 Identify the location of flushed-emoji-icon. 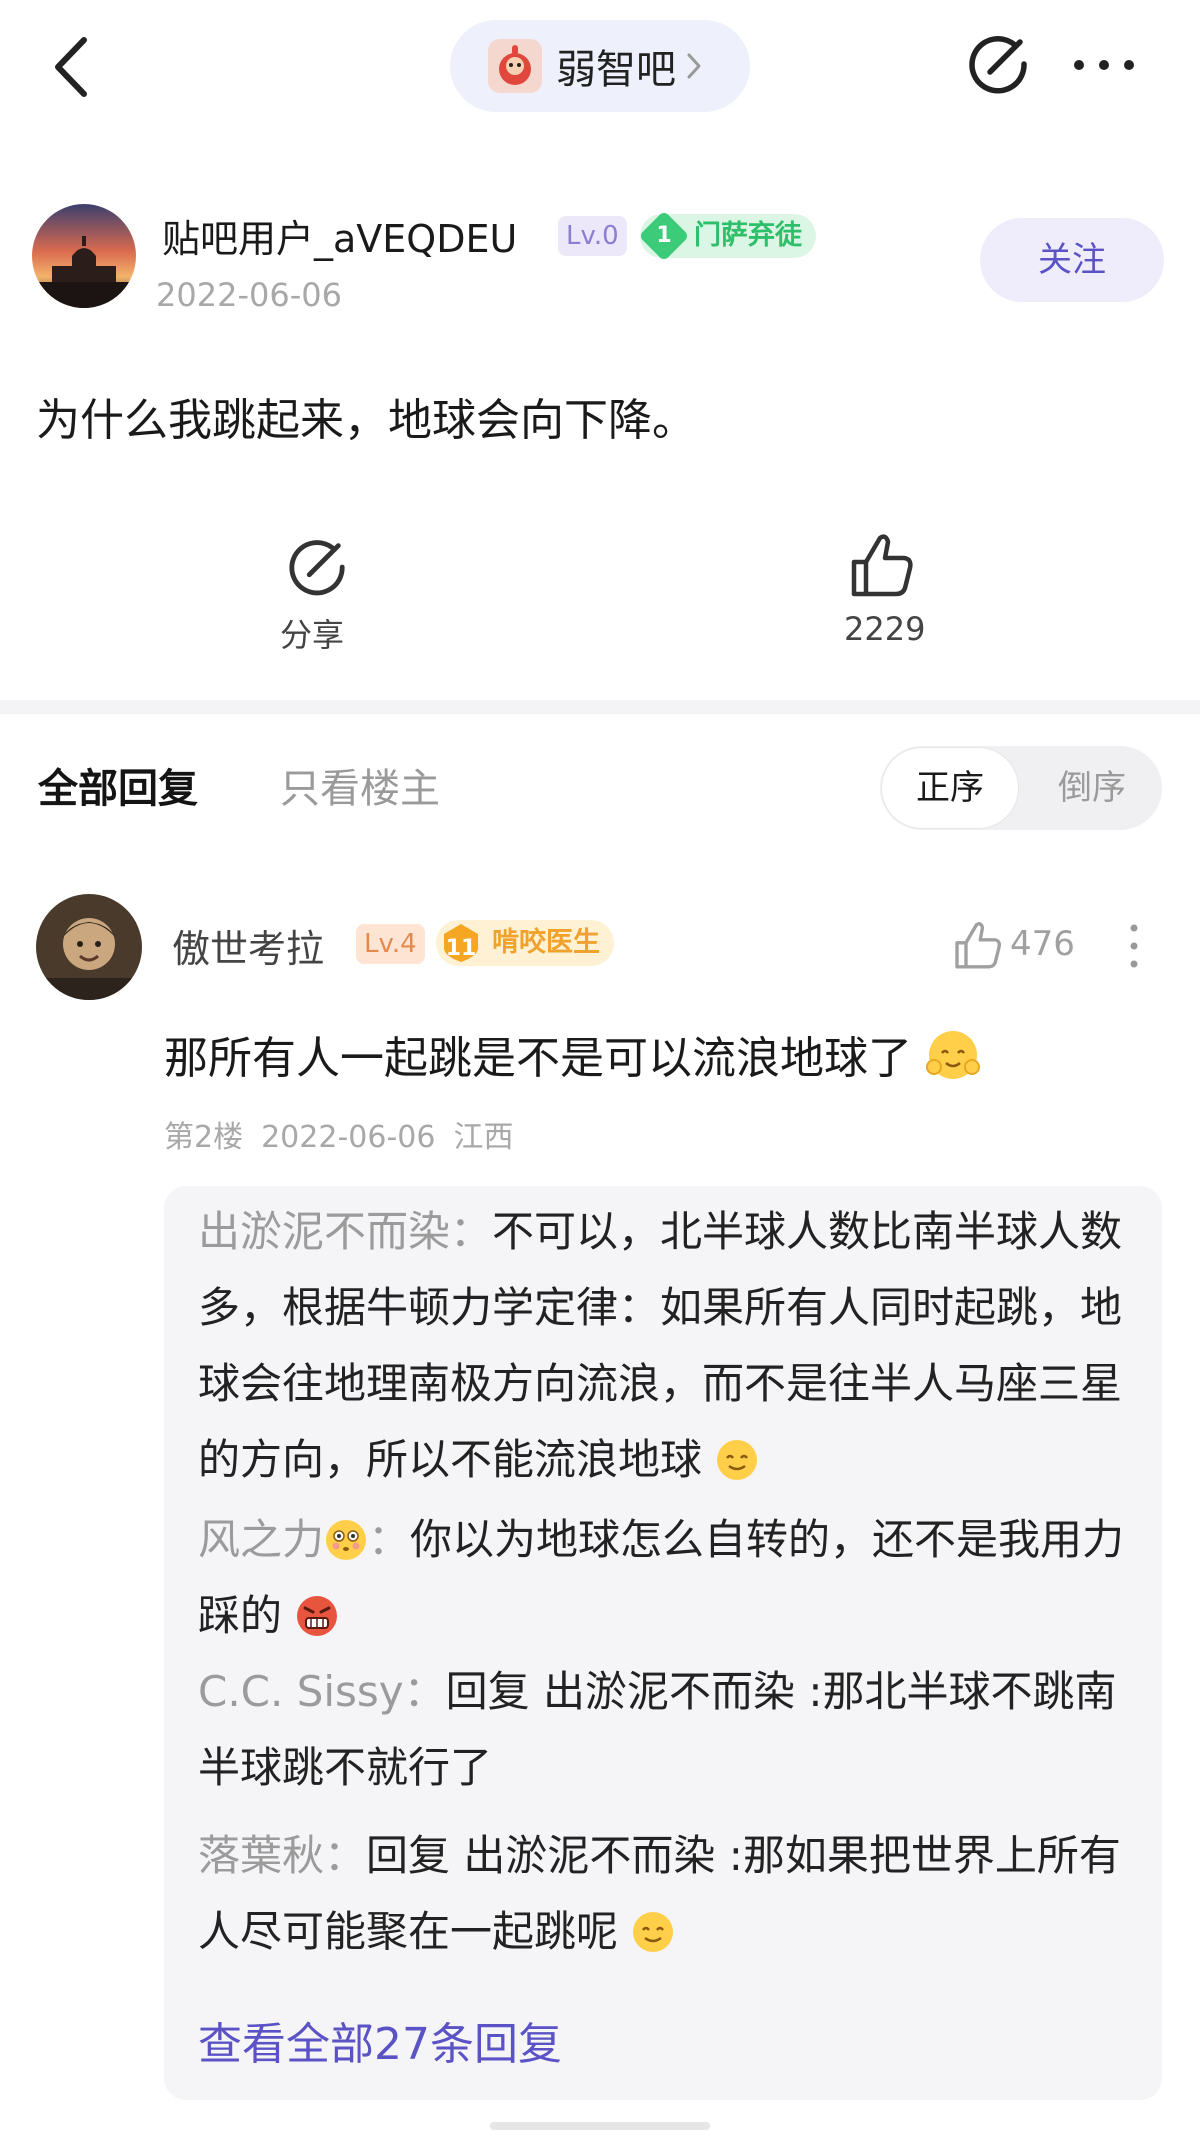
(346, 1540).